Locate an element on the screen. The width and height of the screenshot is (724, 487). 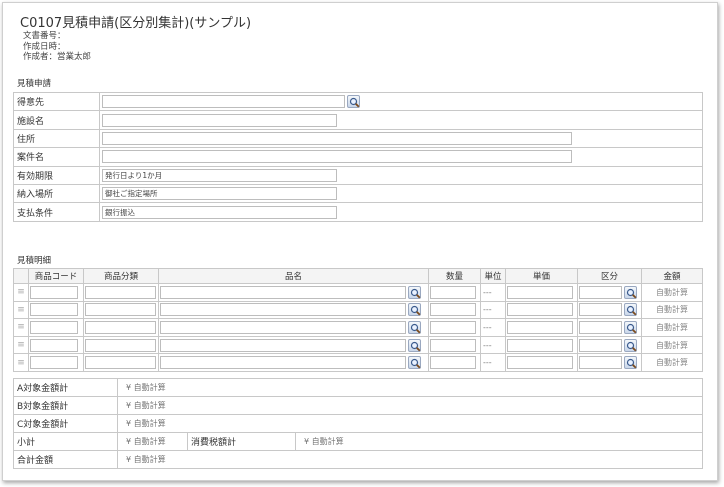
form-row-facility: 施設名 is located at coordinates (358, 120).